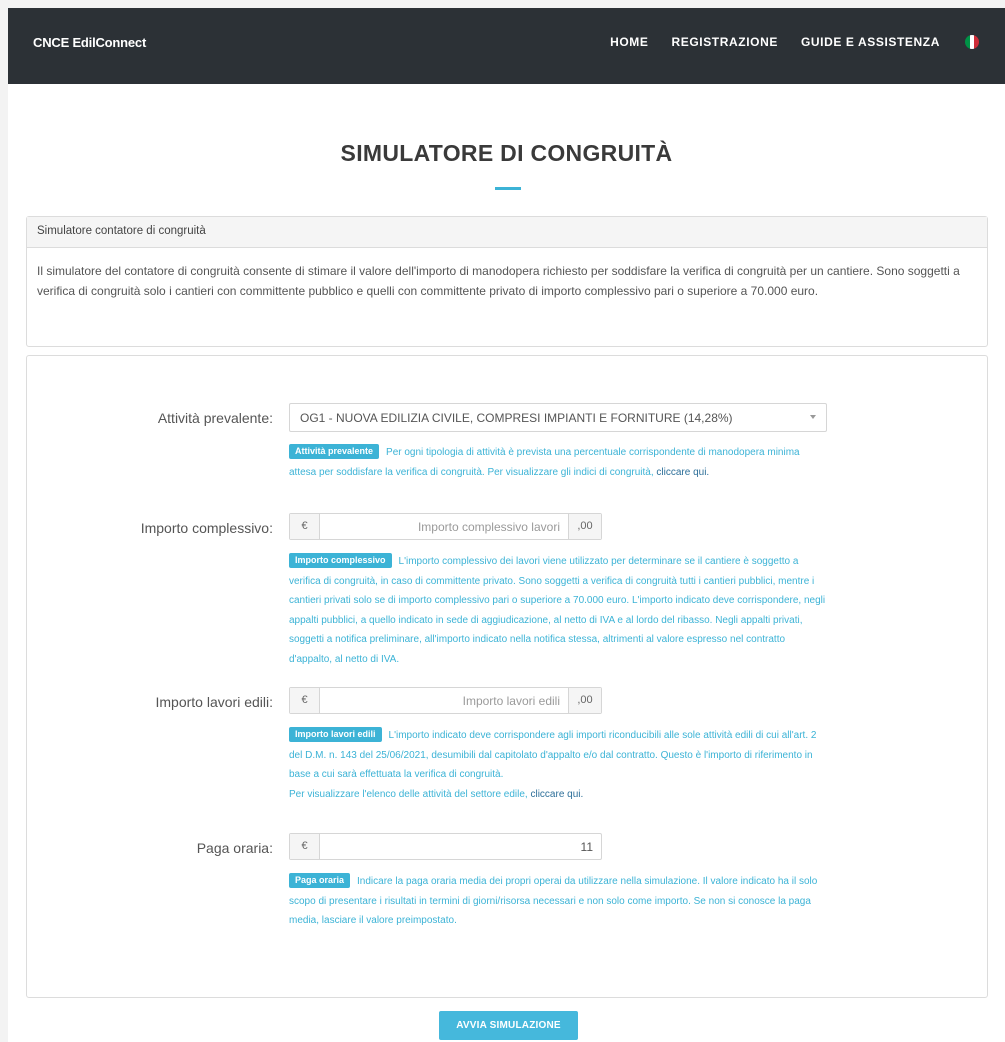 The height and width of the screenshot is (1042, 1005). I want to click on paga-oraria-label: Paga oraria:, so click(234, 848).